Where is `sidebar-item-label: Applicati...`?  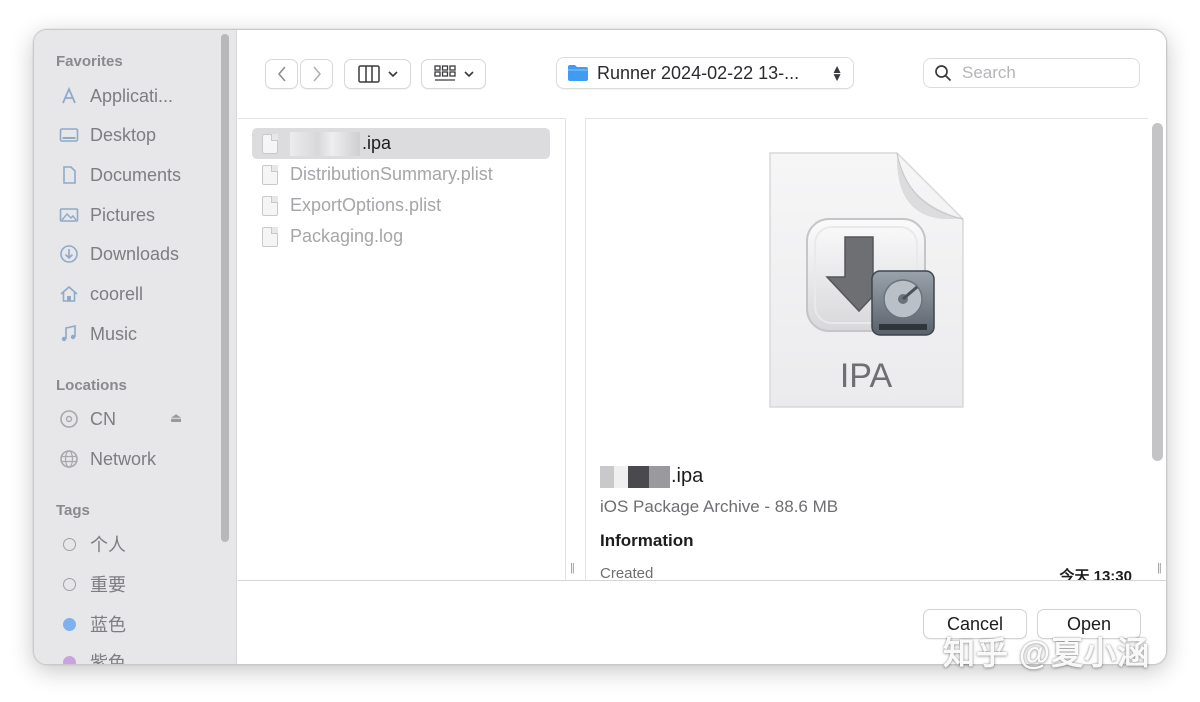
sidebar-item-label: Applicati... is located at coordinates (132, 95).